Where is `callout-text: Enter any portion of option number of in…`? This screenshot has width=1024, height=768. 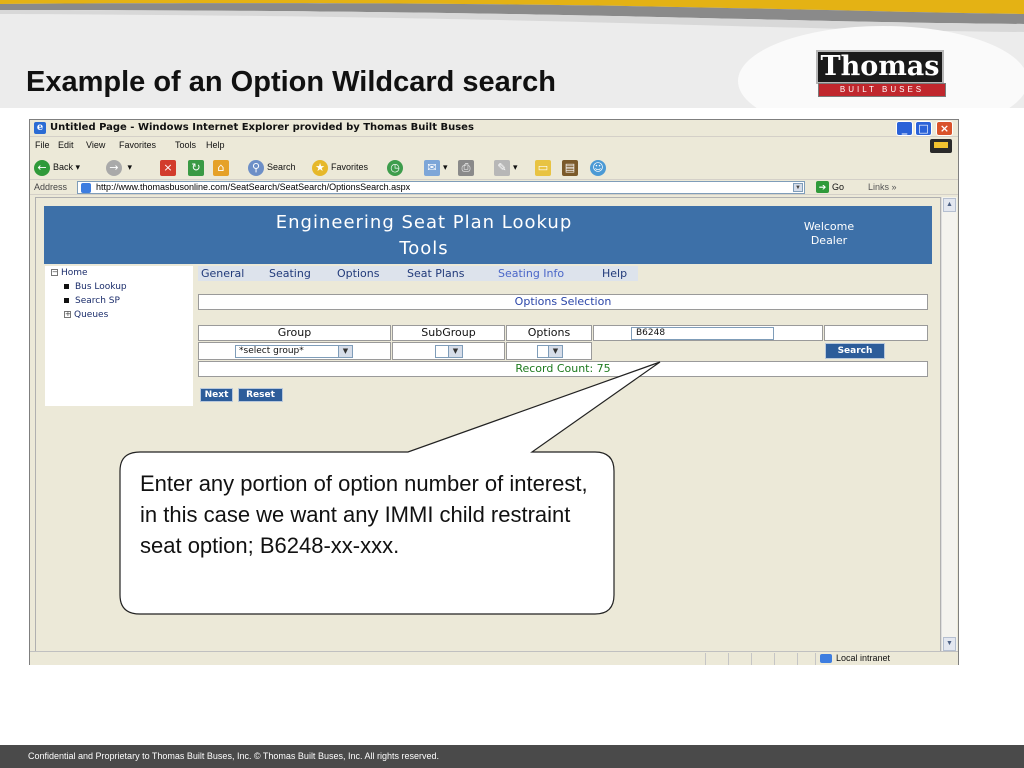
callout-text: Enter any portion of option number of in… is located at coordinates (364, 514).